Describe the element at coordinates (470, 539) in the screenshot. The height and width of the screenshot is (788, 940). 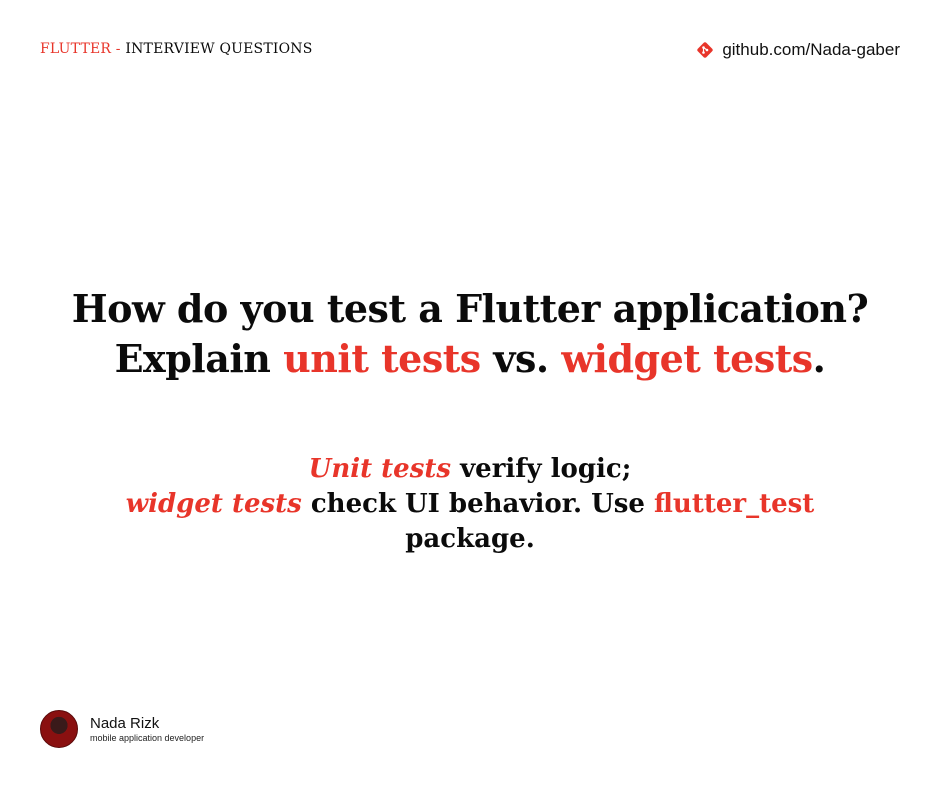
I see `answer-line-3: package.` at that location.